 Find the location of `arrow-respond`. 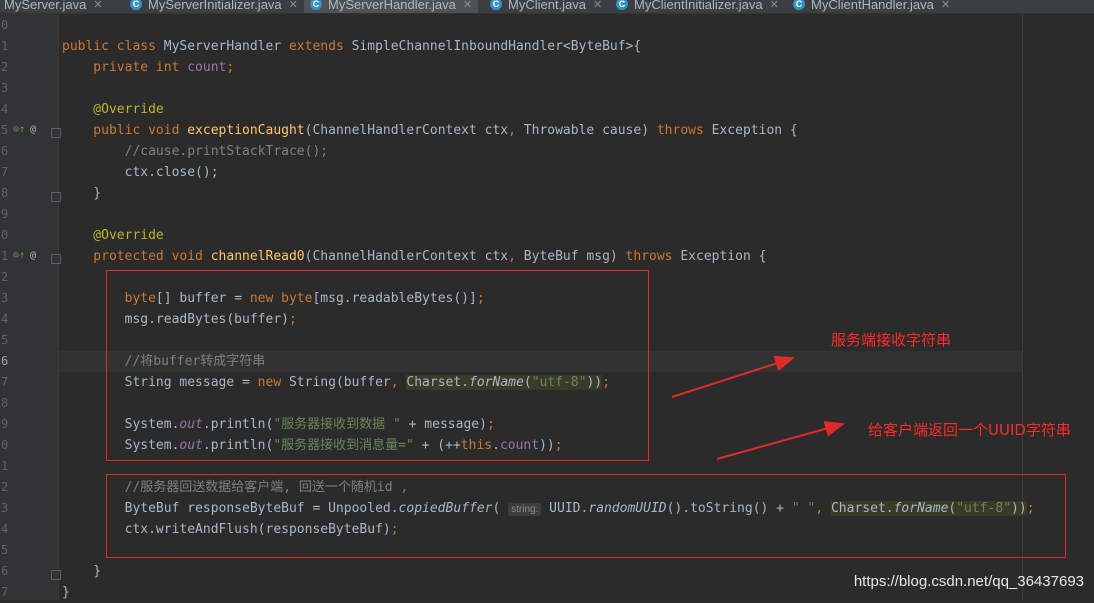

arrow-respond is located at coordinates (780, 440).